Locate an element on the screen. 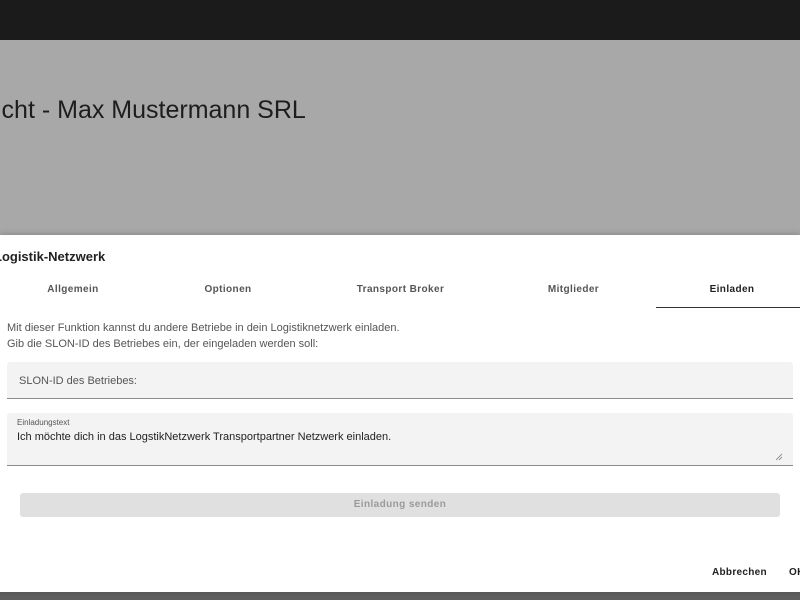 This screenshot has width=800, height=600. resize-handle-icon is located at coordinates (779, 457).